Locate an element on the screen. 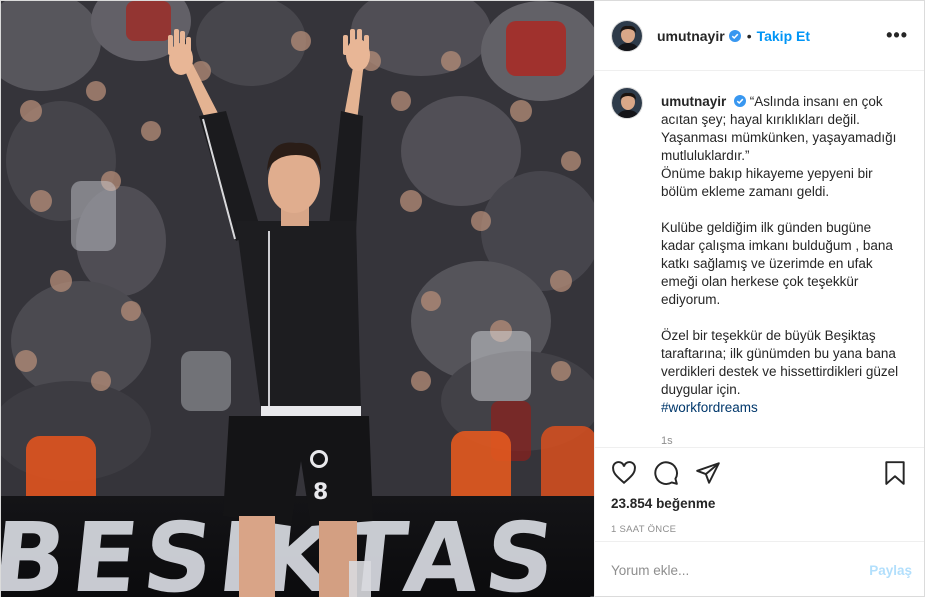 The width and height of the screenshot is (925, 597). caption-username: umutnayir is located at coordinates (693, 101).